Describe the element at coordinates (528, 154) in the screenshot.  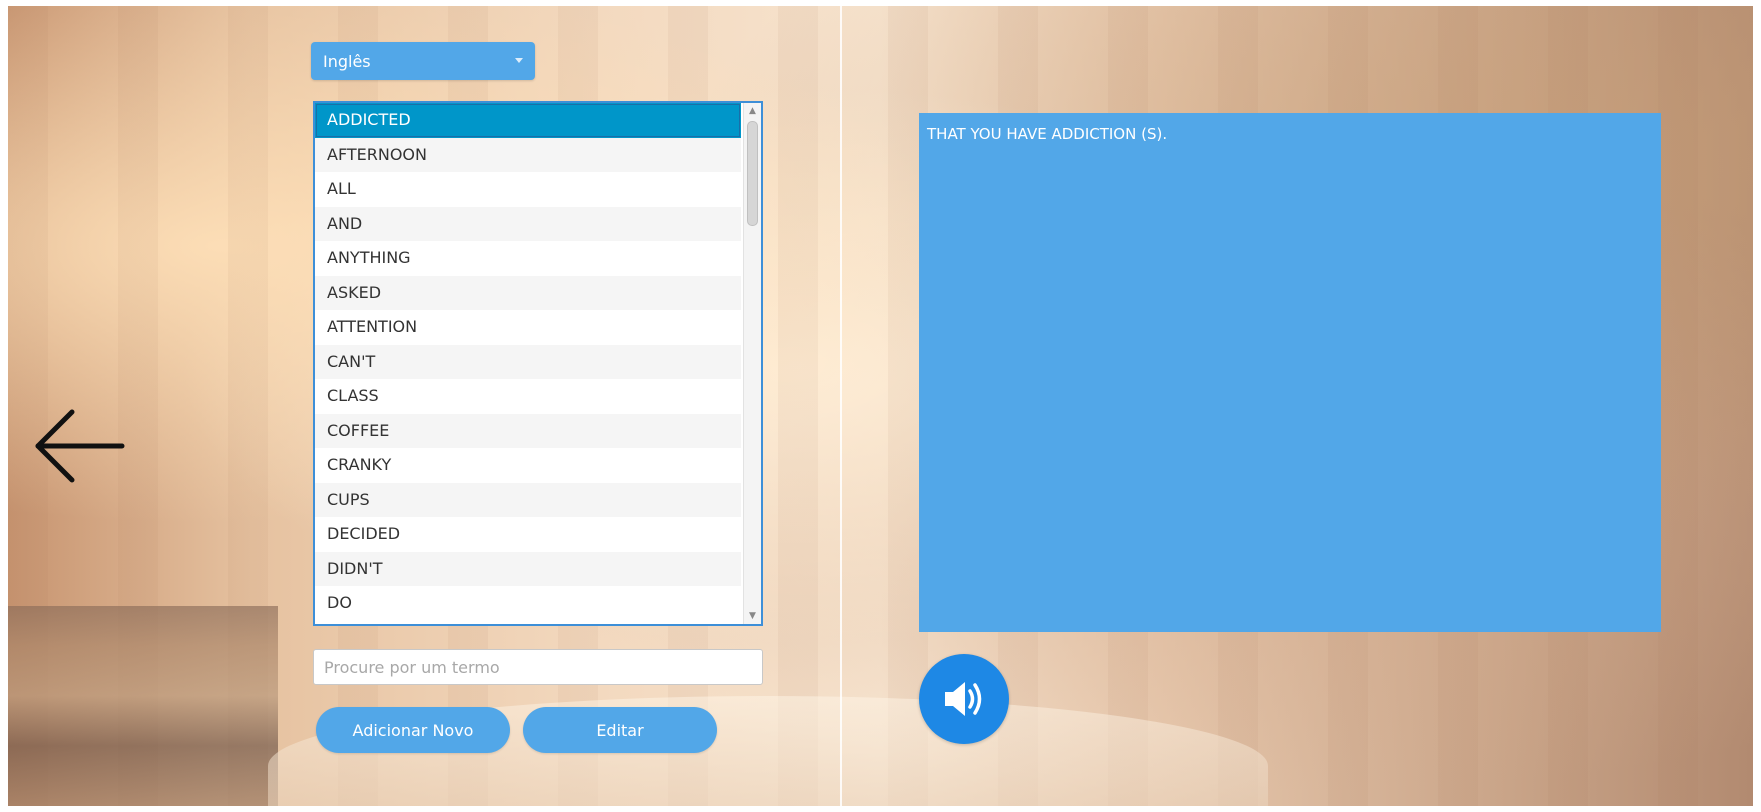
I see `list-item: AFTERNOON` at that location.